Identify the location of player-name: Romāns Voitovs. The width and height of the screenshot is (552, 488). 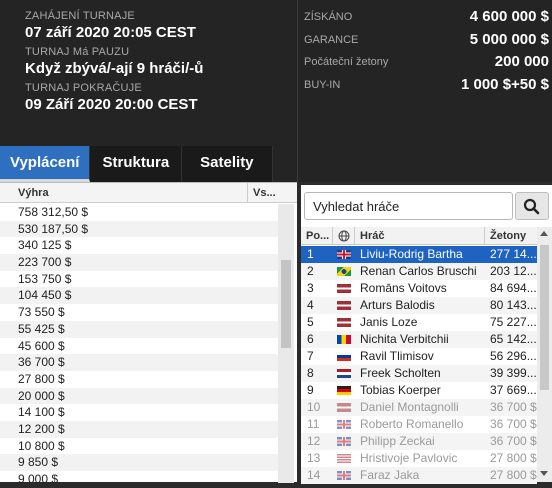
(403, 288).